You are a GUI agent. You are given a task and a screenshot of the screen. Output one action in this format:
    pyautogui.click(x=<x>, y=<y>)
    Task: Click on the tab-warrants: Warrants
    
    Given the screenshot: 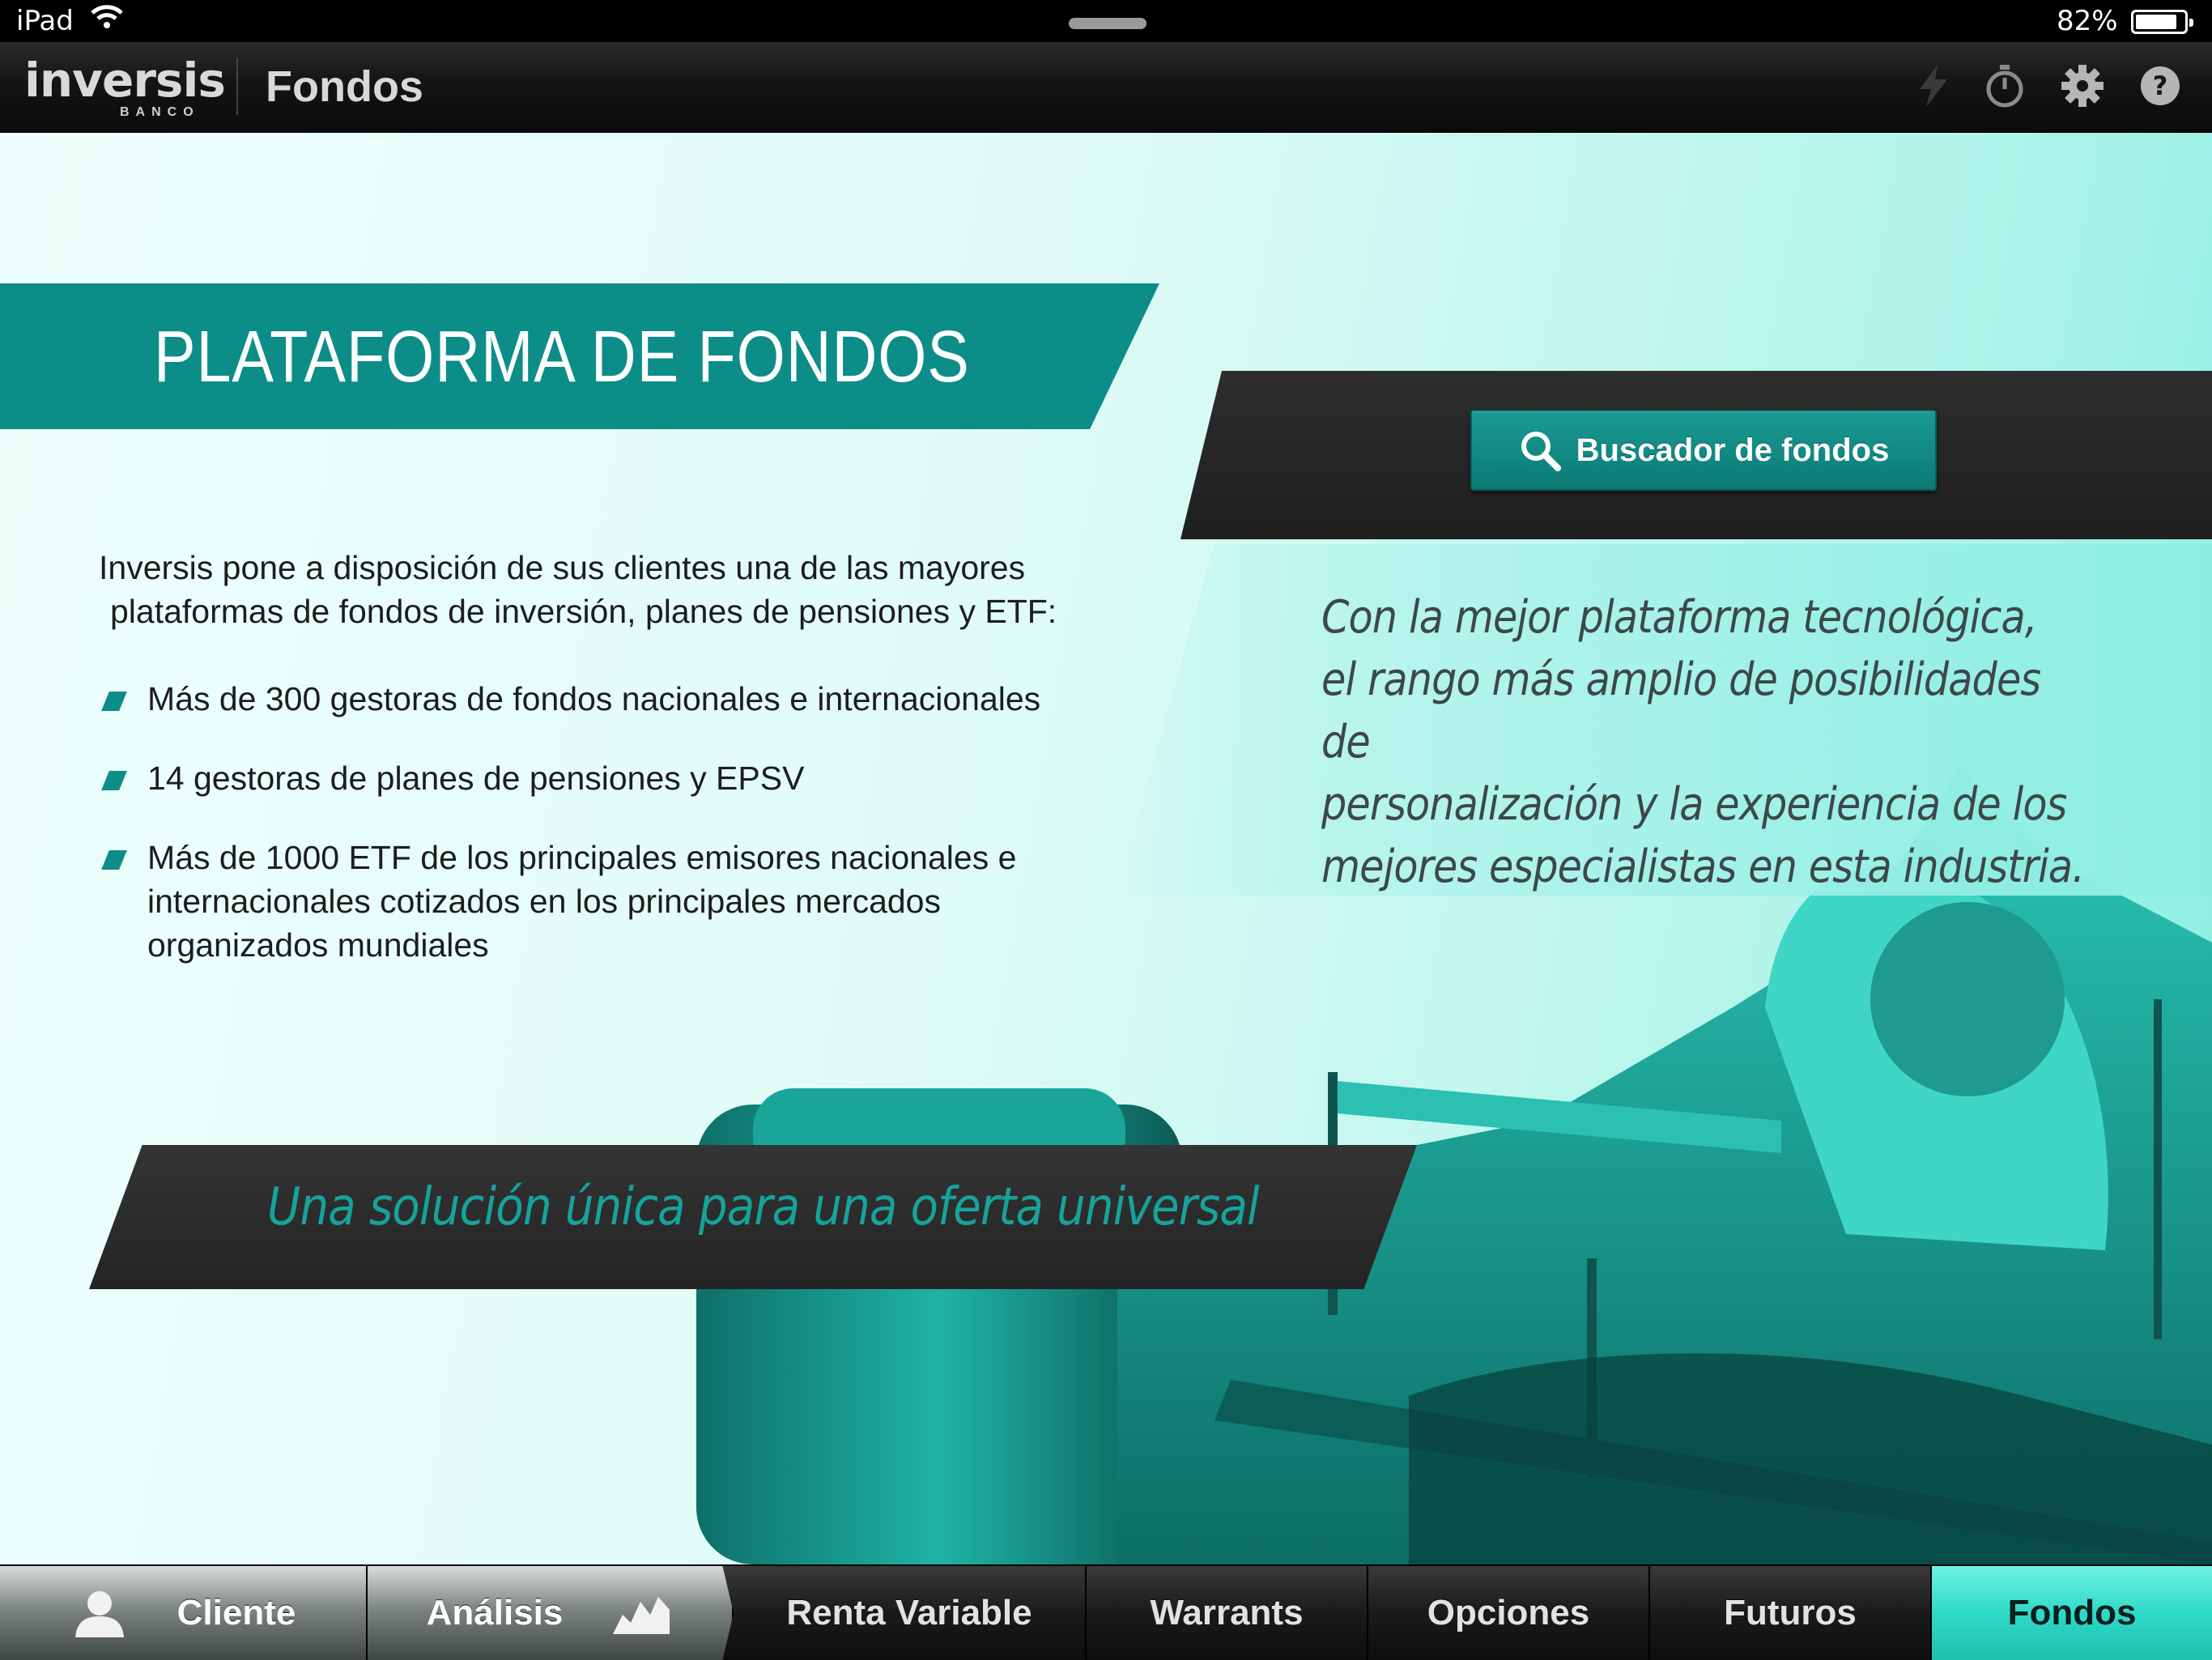 What is the action you would take?
    pyautogui.click(x=1228, y=1613)
    